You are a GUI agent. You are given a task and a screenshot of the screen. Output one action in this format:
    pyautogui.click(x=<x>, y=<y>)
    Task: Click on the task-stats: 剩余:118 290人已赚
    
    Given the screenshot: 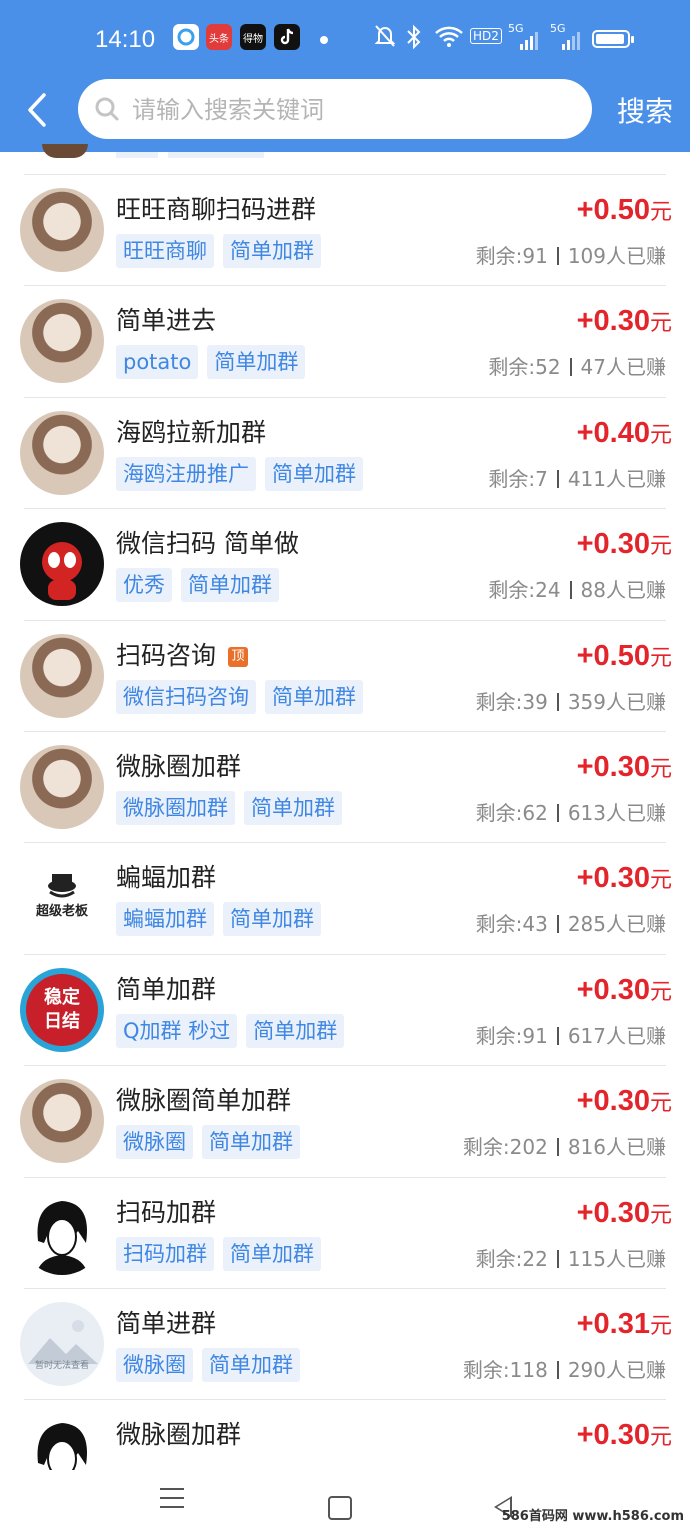 What is the action you would take?
    pyautogui.click(x=564, y=1368)
    